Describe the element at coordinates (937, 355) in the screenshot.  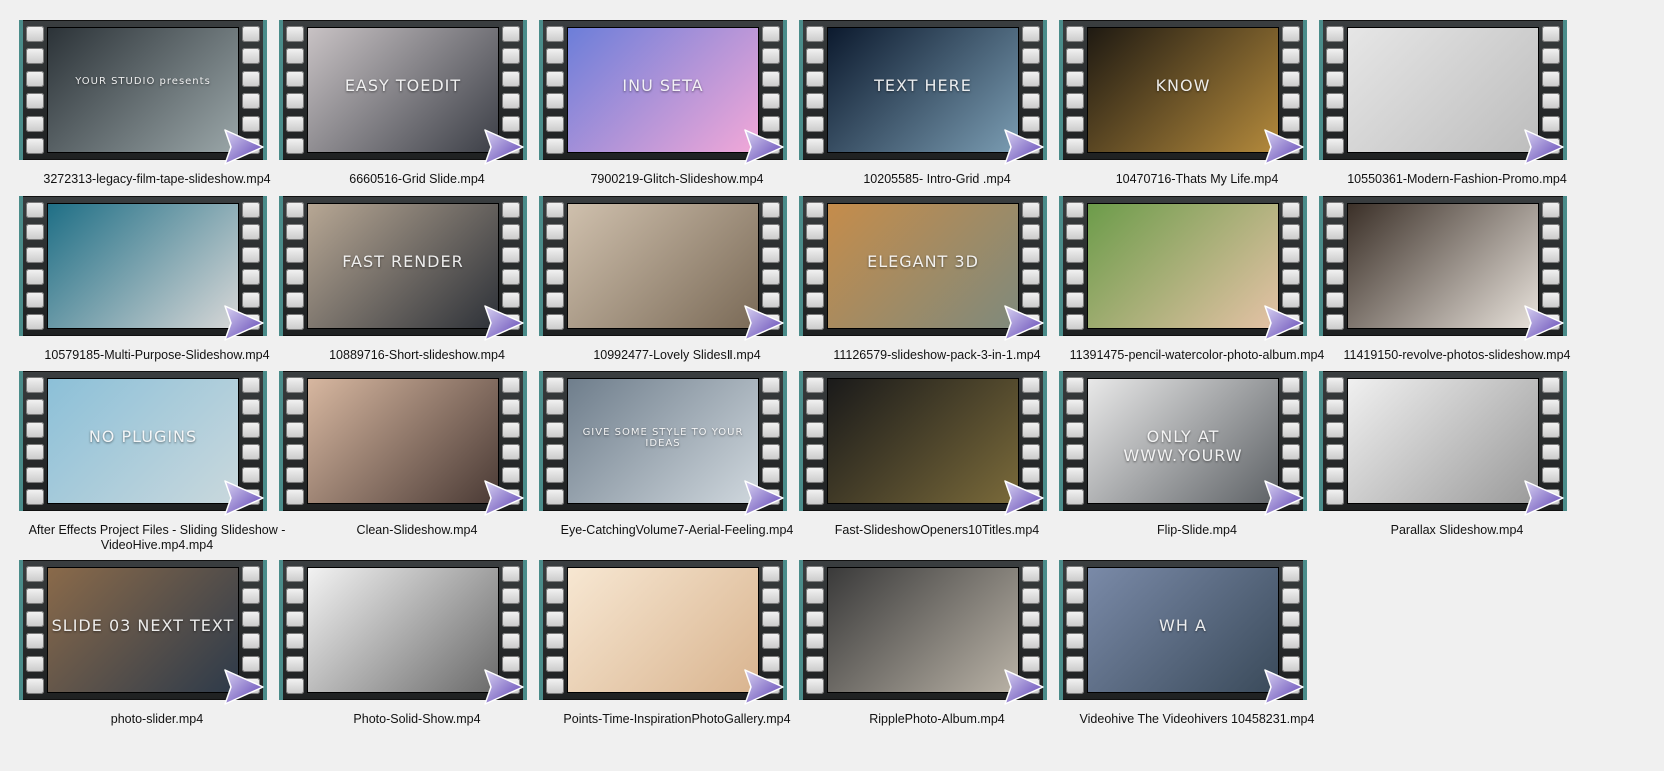
I see `file-name-label: 11126579-slideshow-pack-3-in-1.mp4` at that location.